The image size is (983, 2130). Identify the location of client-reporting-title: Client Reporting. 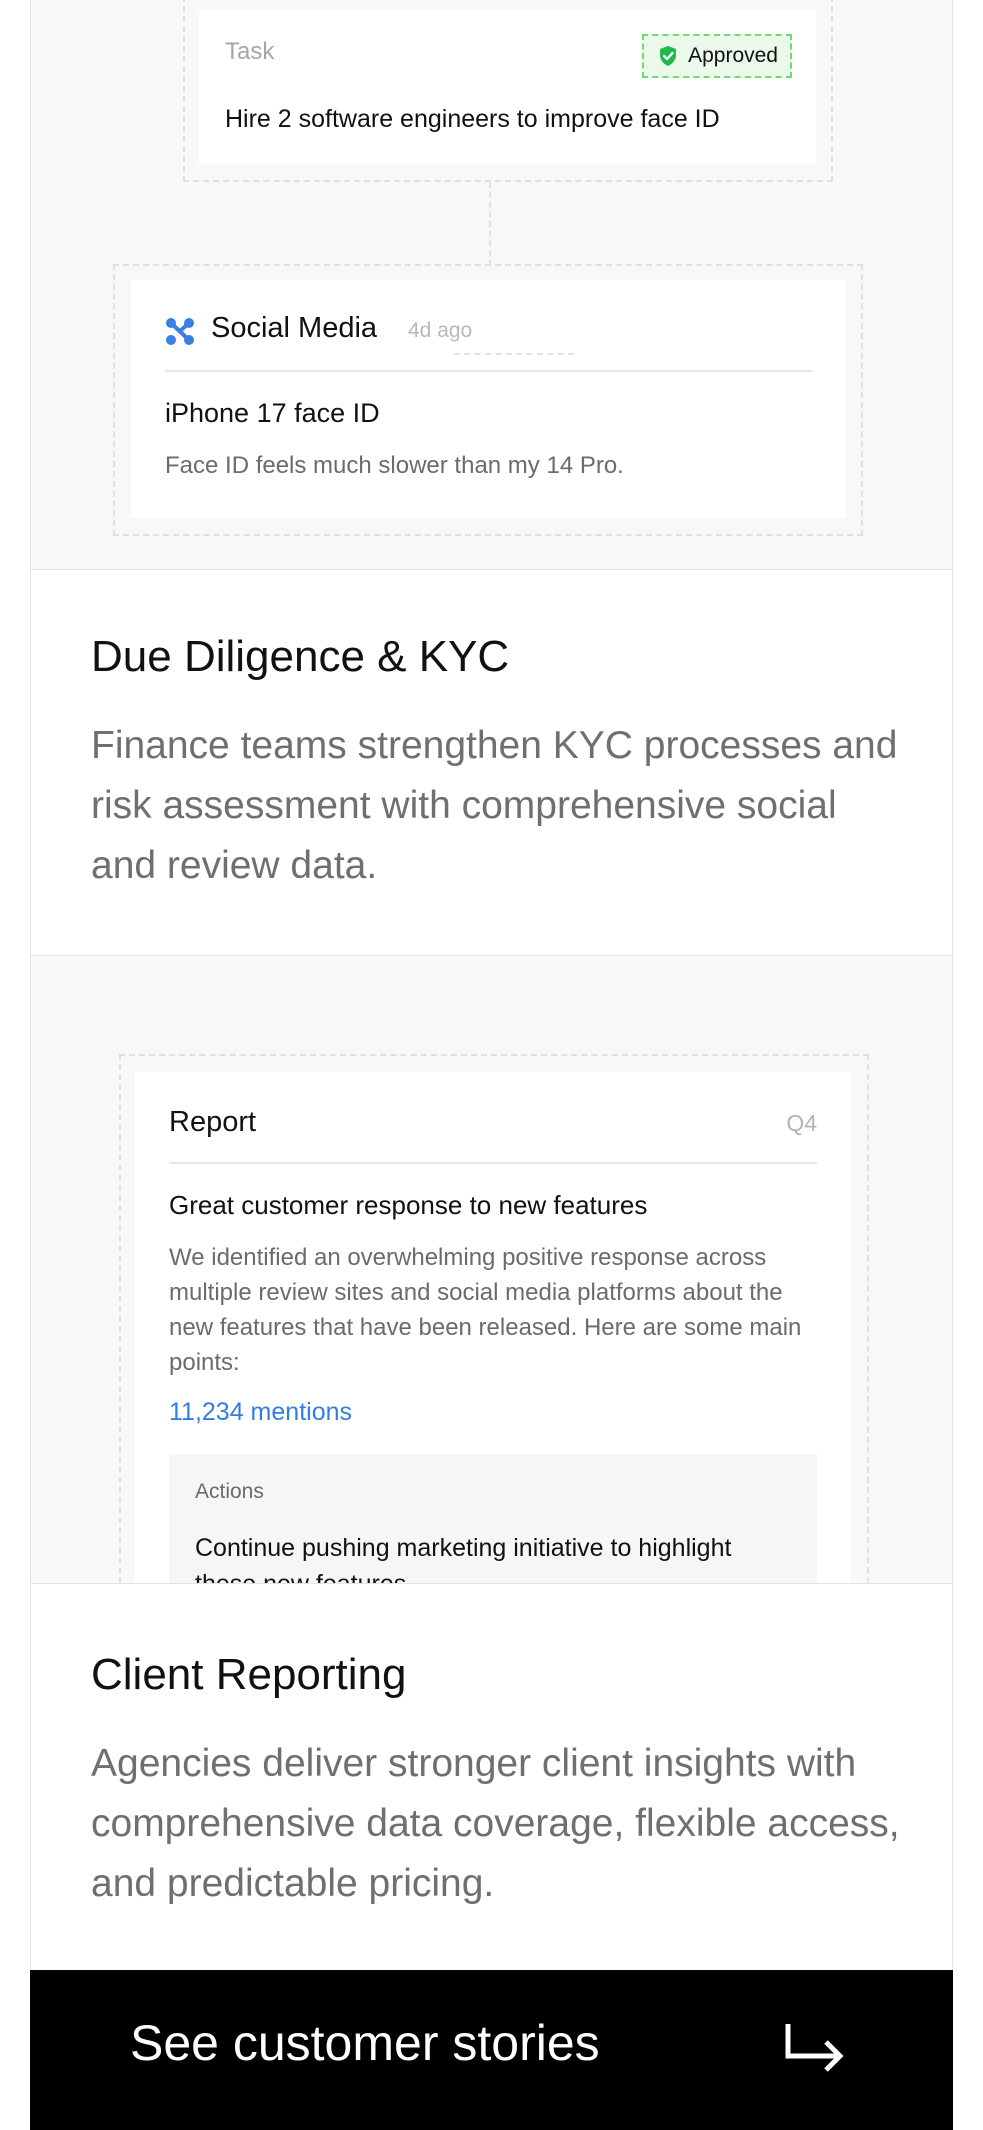
(249, 1674).